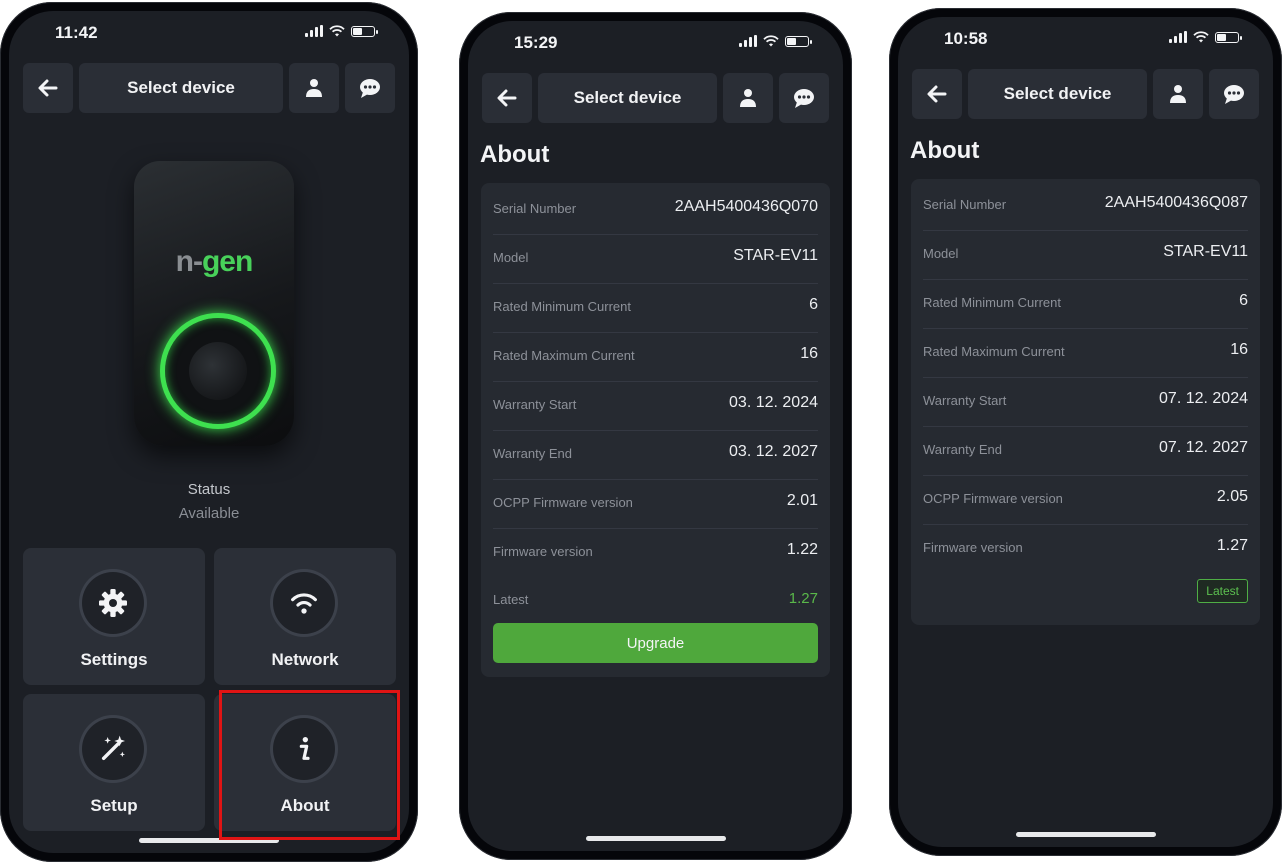 The width and height of the screenshot is (1285, 864). Describe the element at coordinates (113, 748) in the screenshot. I see `magic-wand-icon` at that location.